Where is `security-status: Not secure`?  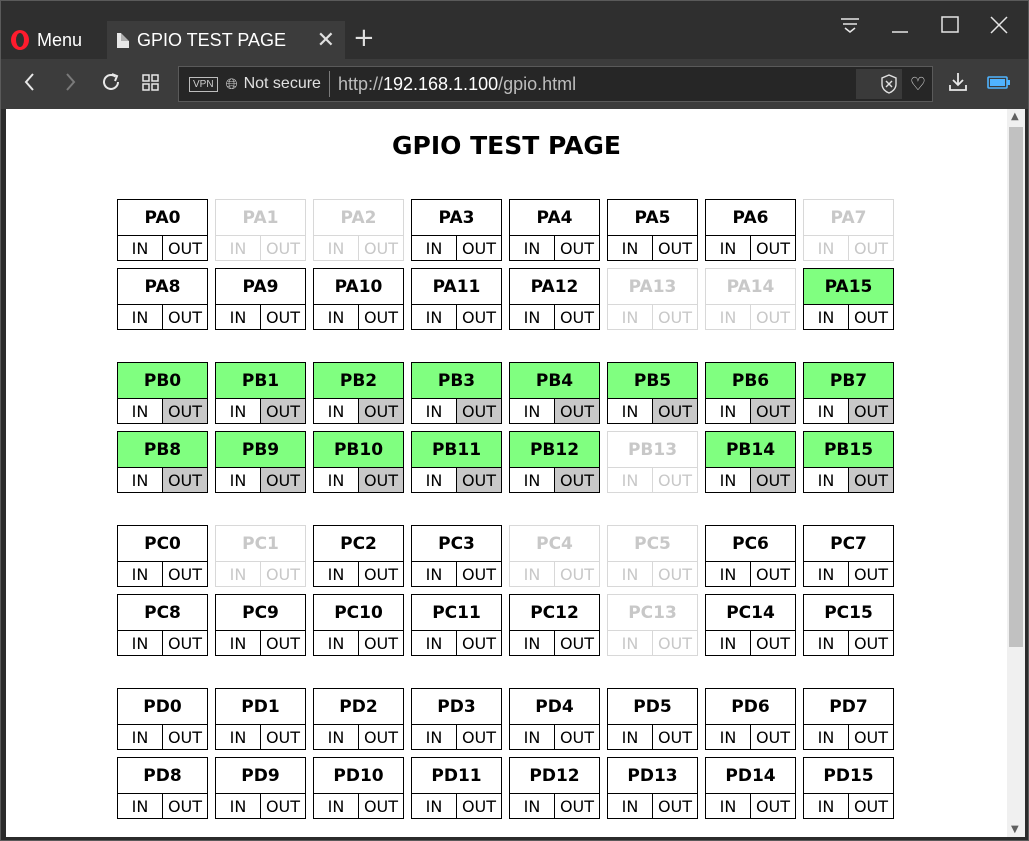
security-status: Not secure is located at coordinates (282, 84).